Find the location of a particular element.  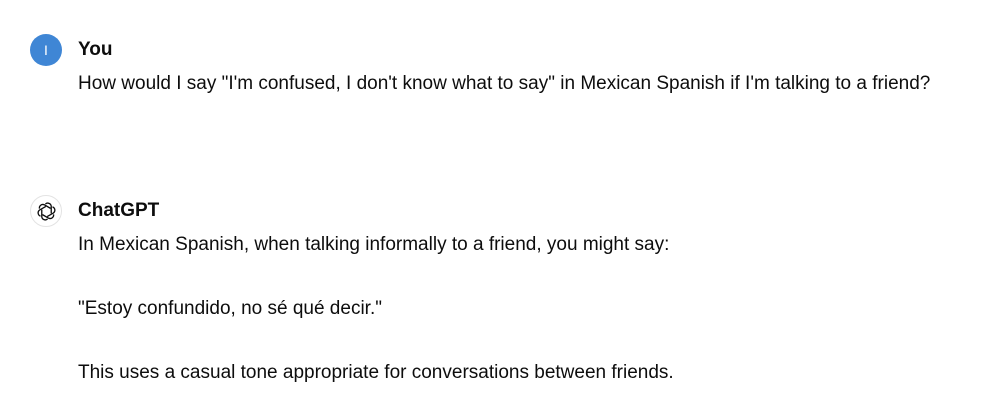

user-author-name: You is located at coordinates (95, 49).